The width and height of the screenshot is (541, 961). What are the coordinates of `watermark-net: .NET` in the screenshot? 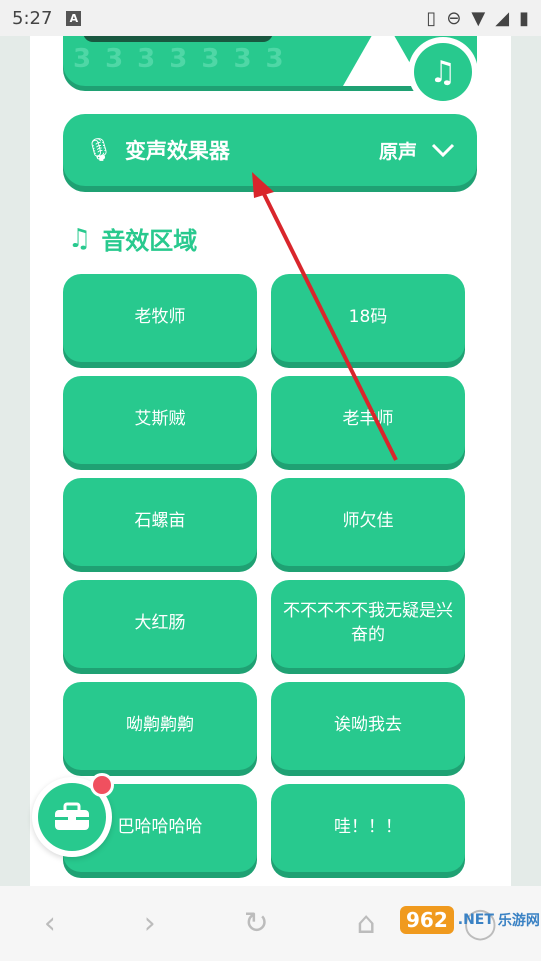 It's located at (475, 920).